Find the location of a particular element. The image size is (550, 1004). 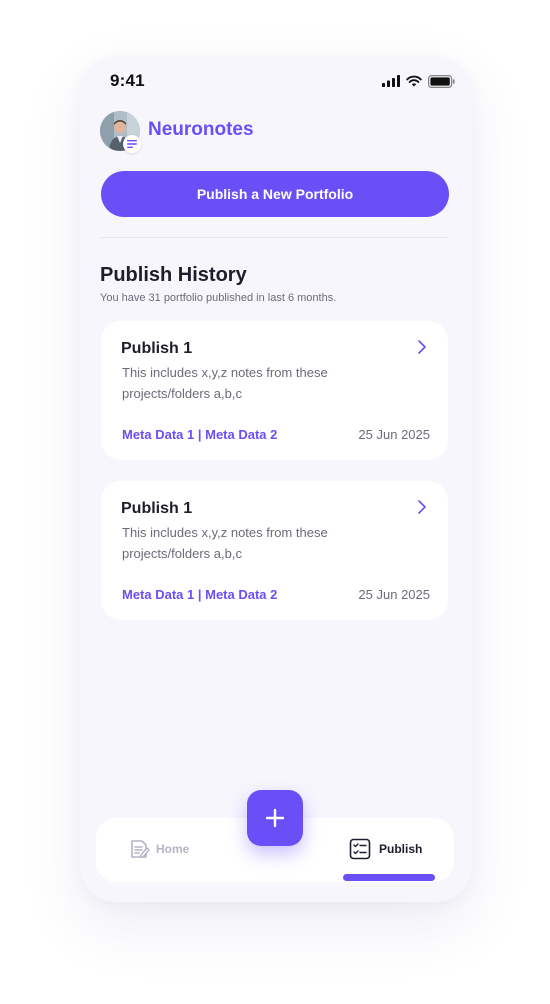

plus-icon is located at coordinates (275, 818).